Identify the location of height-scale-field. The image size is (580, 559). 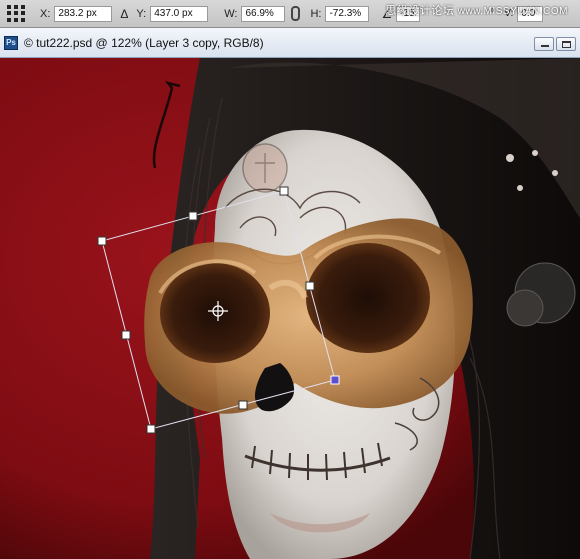
(347, 13).